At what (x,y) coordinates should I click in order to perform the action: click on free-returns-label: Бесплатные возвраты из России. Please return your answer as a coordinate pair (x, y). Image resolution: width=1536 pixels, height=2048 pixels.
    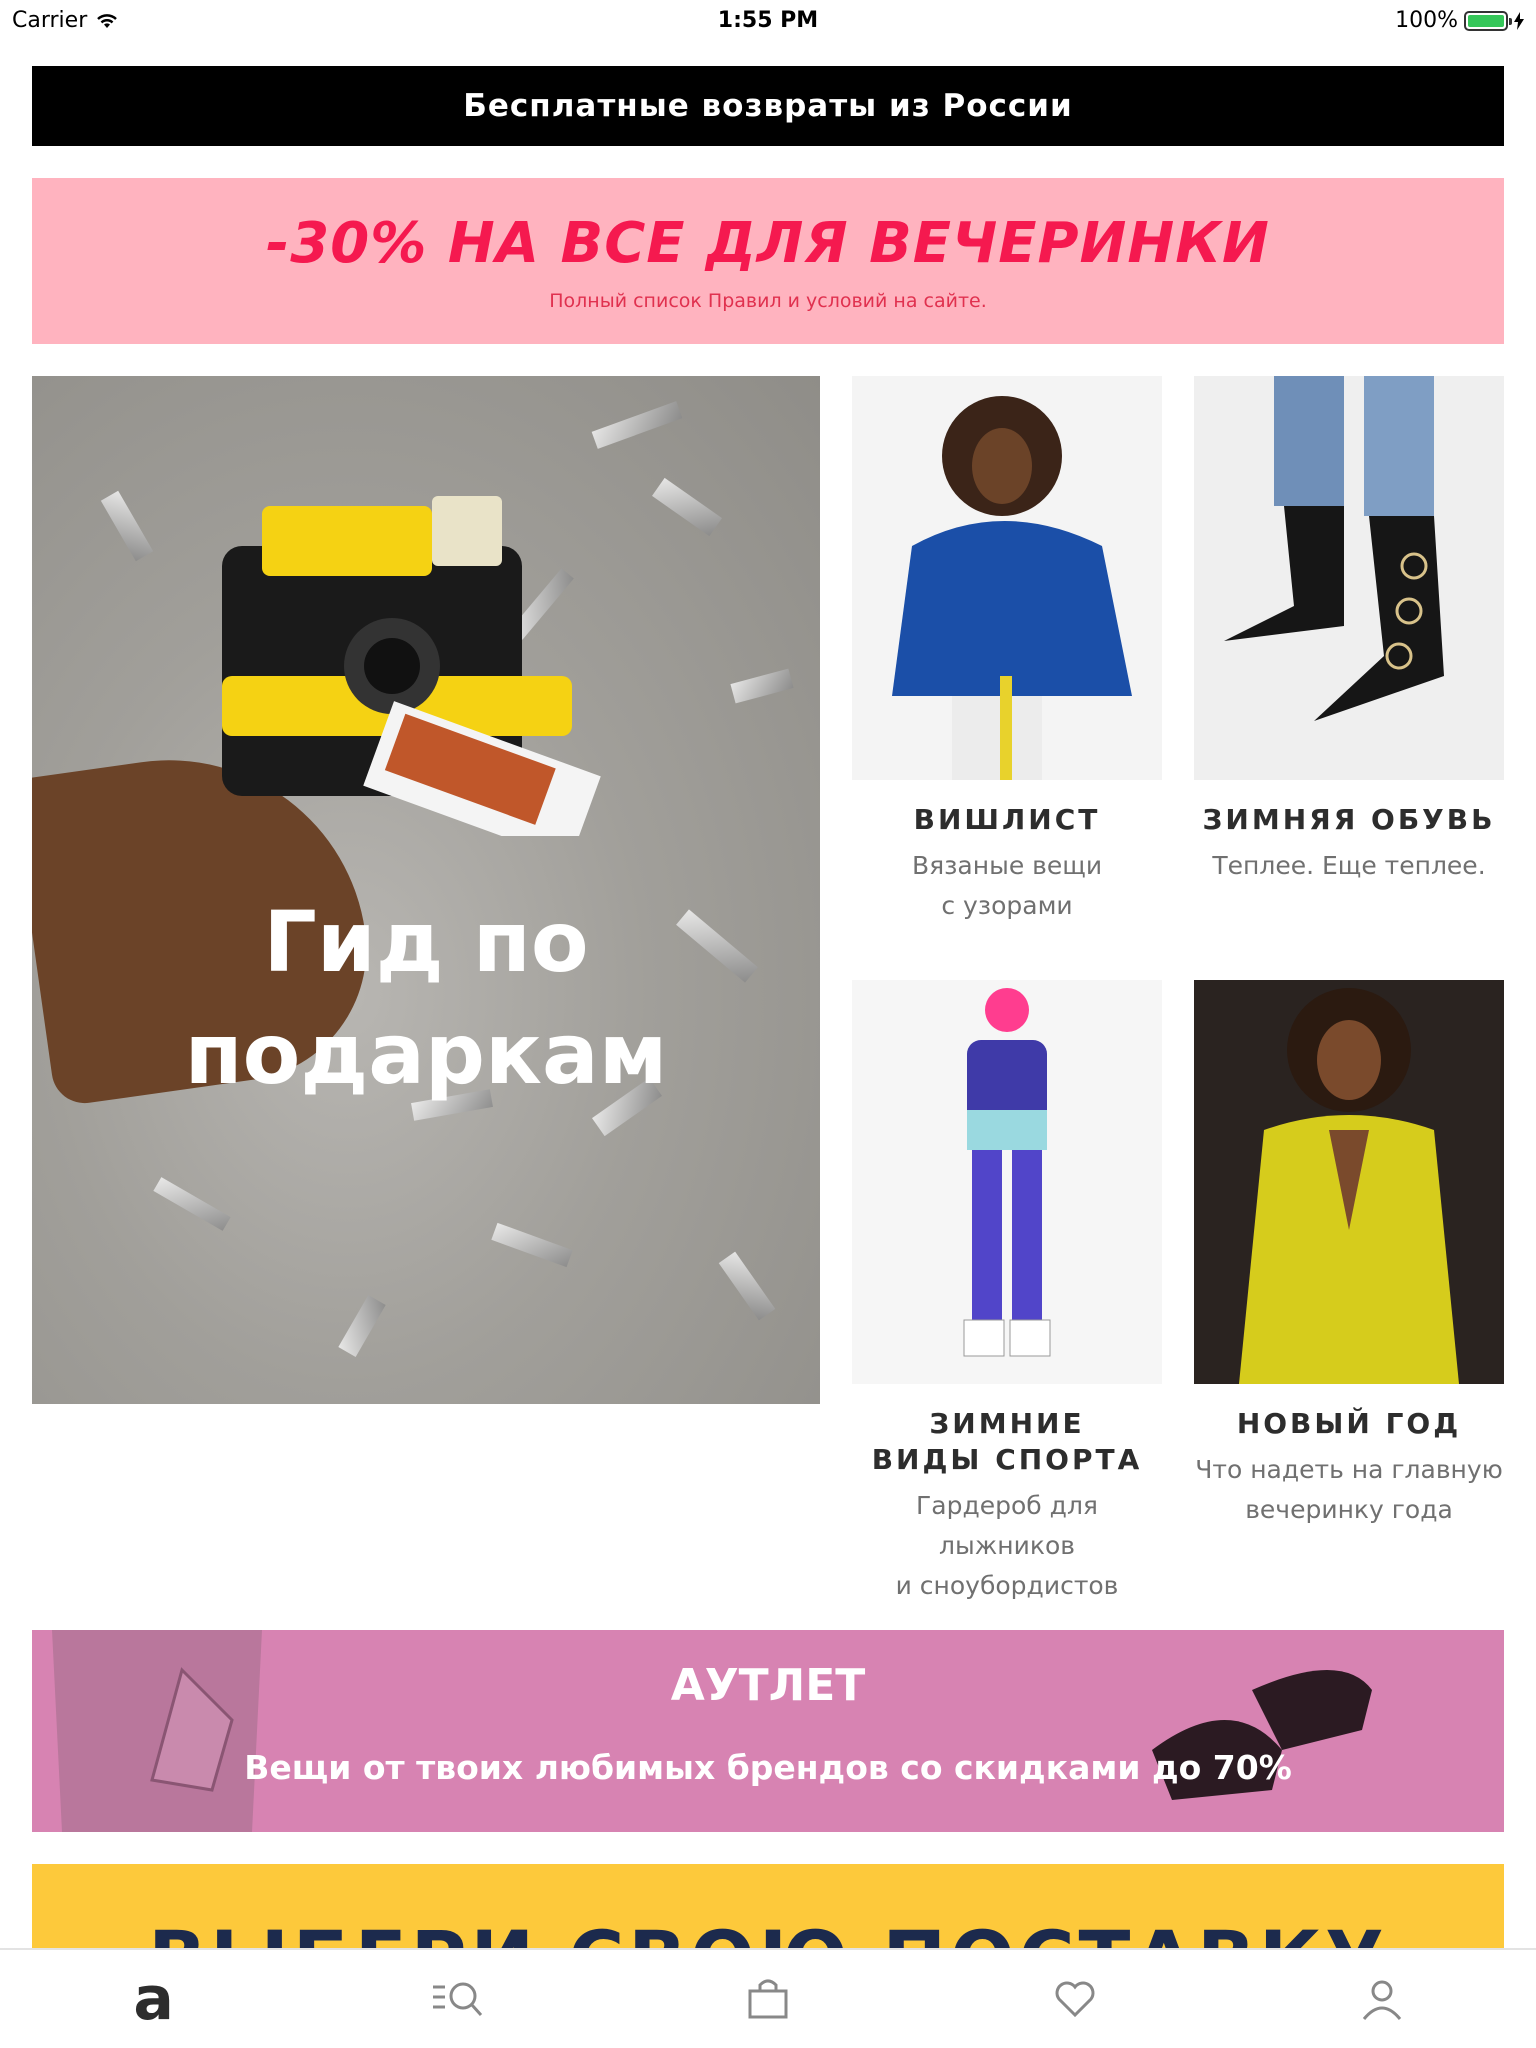
    Looking at the image, I should click on (768, 106).